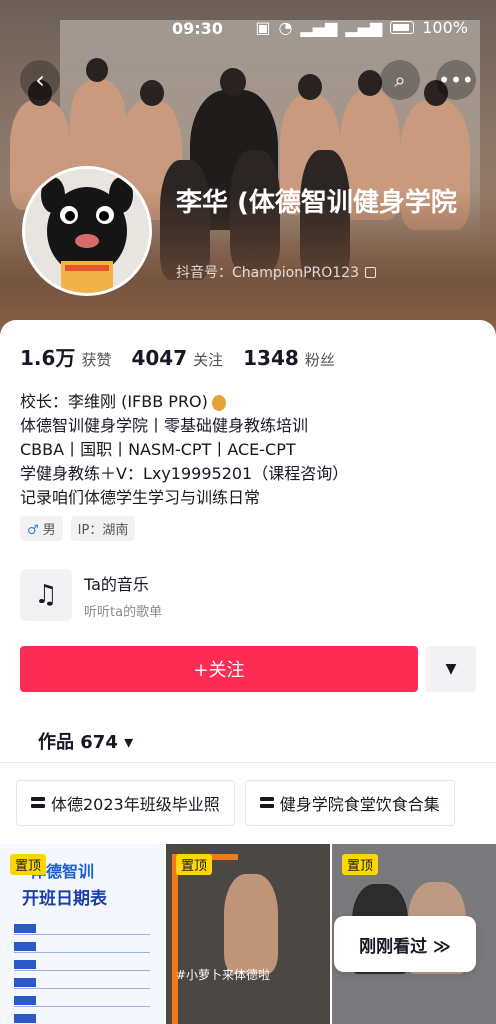  What do you see at coordinates (316, 203) in the screenshot?
I see `profile-name: 李华 (体德智训健身学院` at bounding box center [316, 203].